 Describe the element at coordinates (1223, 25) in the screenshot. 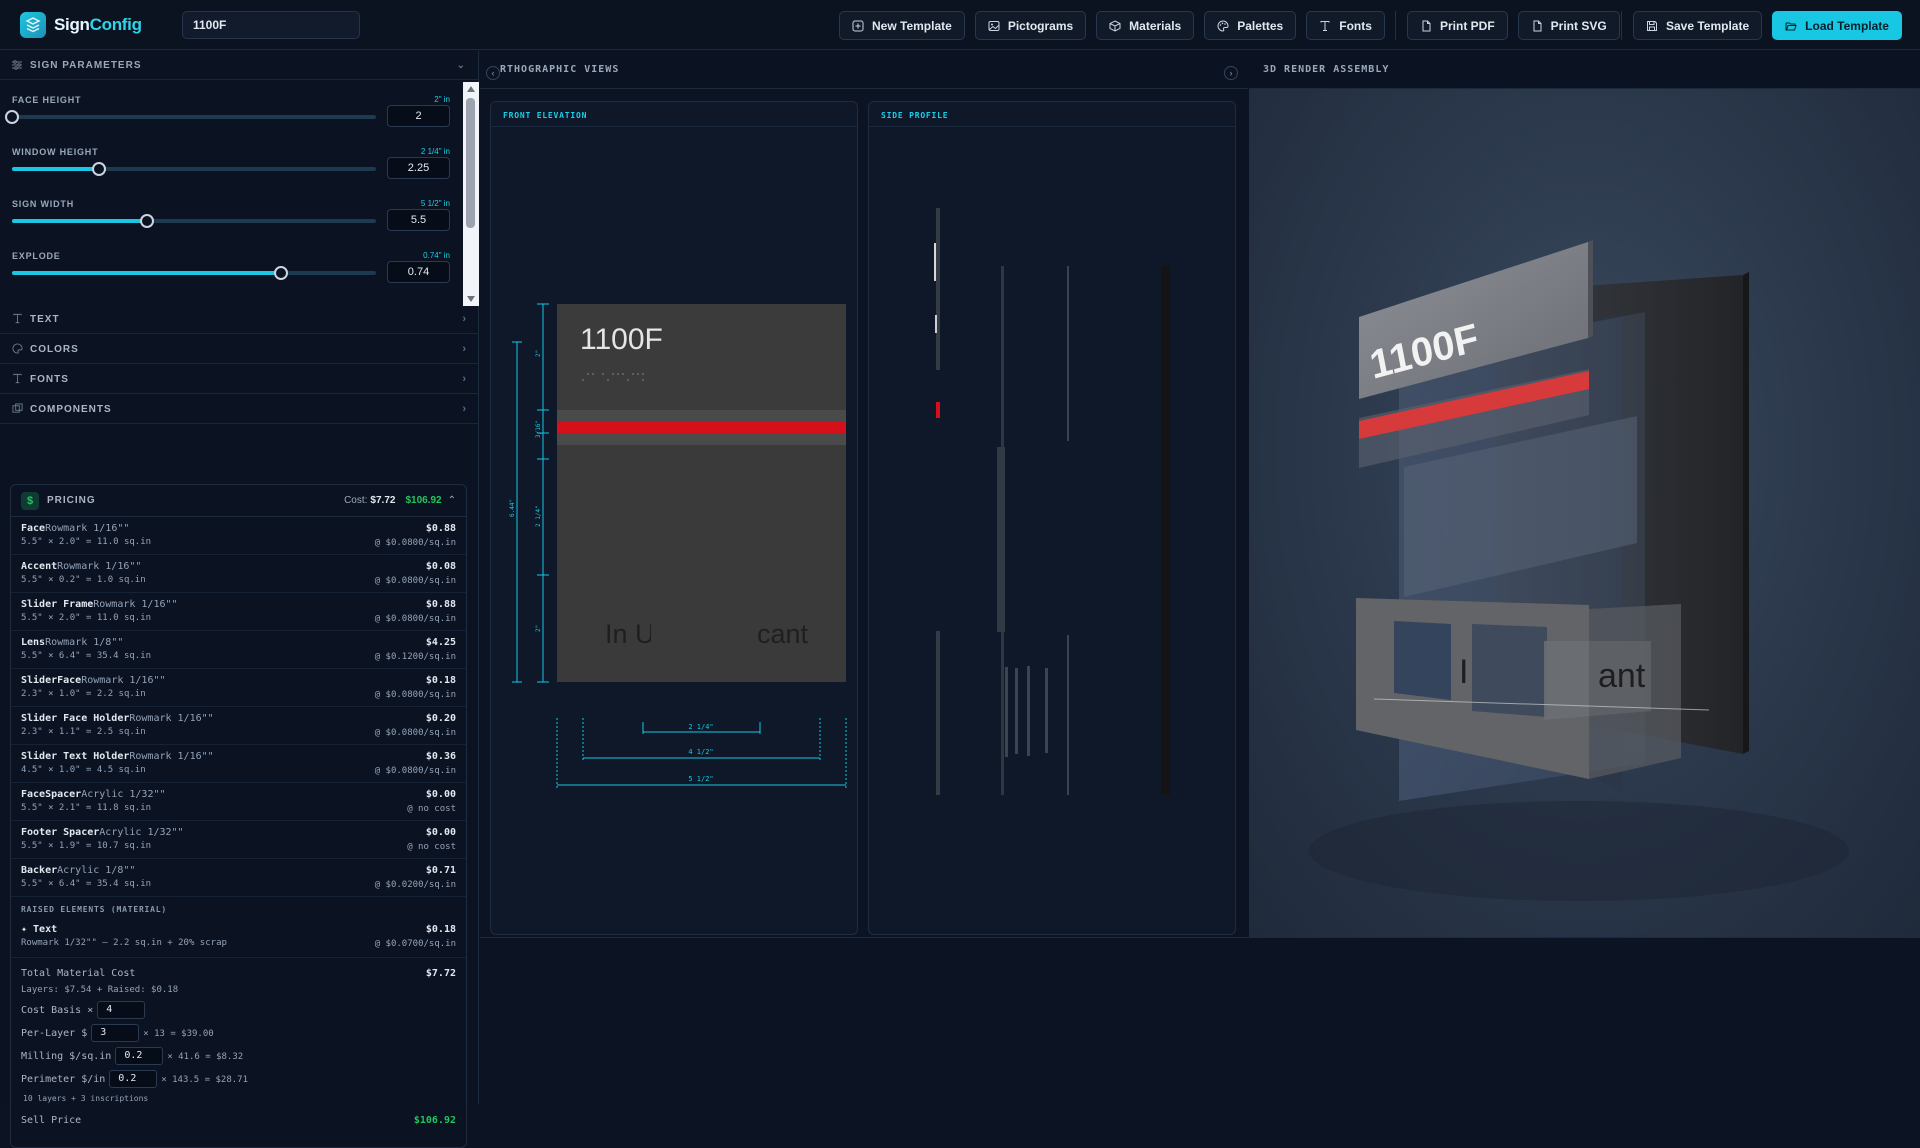

I see `palette-icon` at that location.